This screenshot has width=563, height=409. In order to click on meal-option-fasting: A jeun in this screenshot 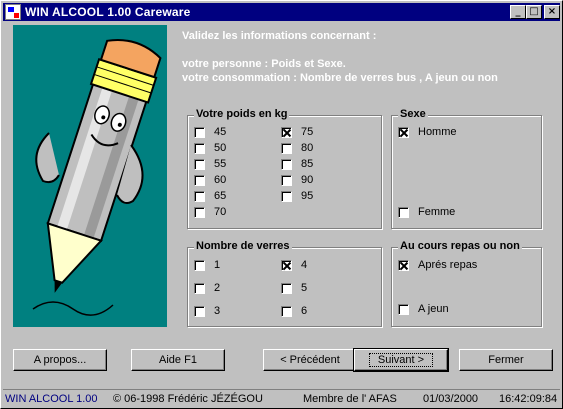, I will do `click(423, 309)`.